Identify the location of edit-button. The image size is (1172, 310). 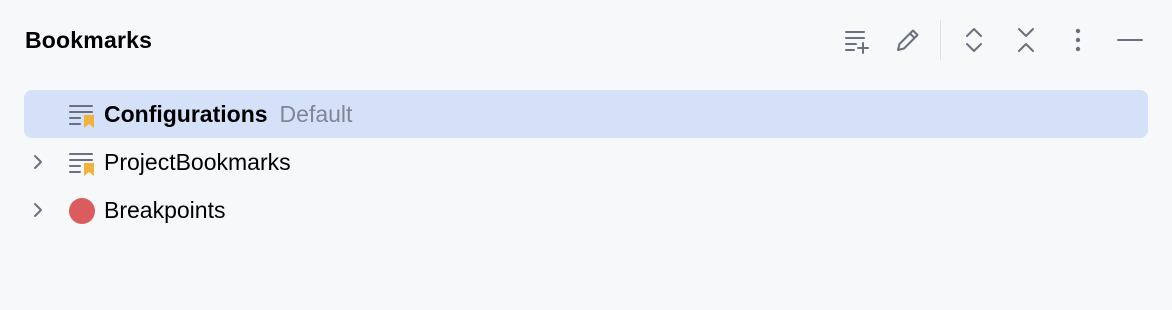
(908, 40).